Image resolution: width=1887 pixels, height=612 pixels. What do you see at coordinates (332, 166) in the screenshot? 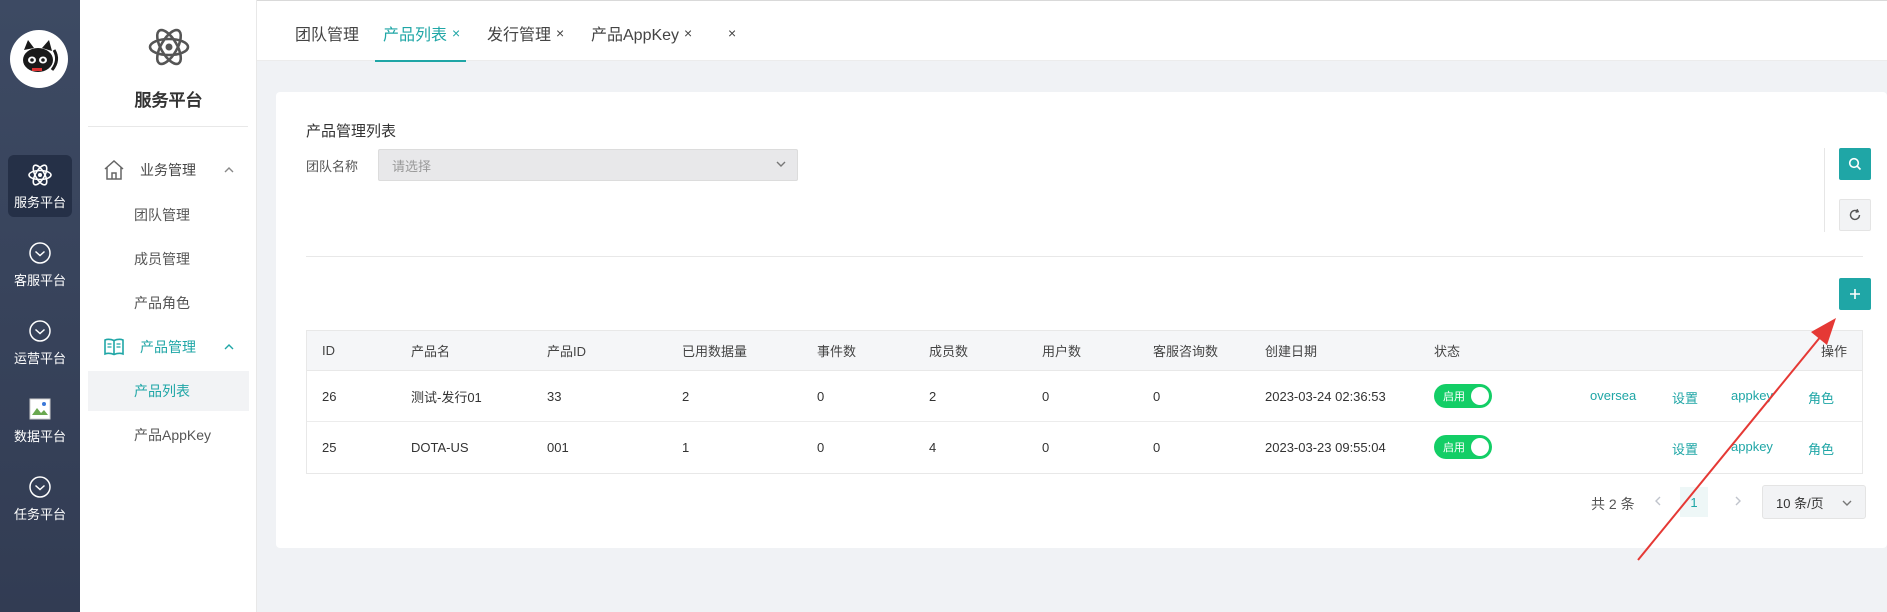
I see `filter-label: 团队名称` at bounding box center [332, 166].